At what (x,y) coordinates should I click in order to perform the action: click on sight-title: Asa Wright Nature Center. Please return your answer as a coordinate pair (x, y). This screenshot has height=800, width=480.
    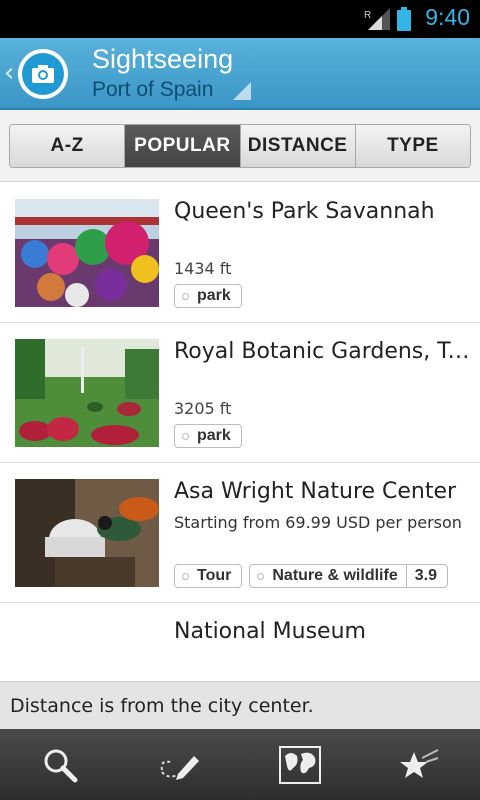
    Looking at the image, I should click on (315, 491).